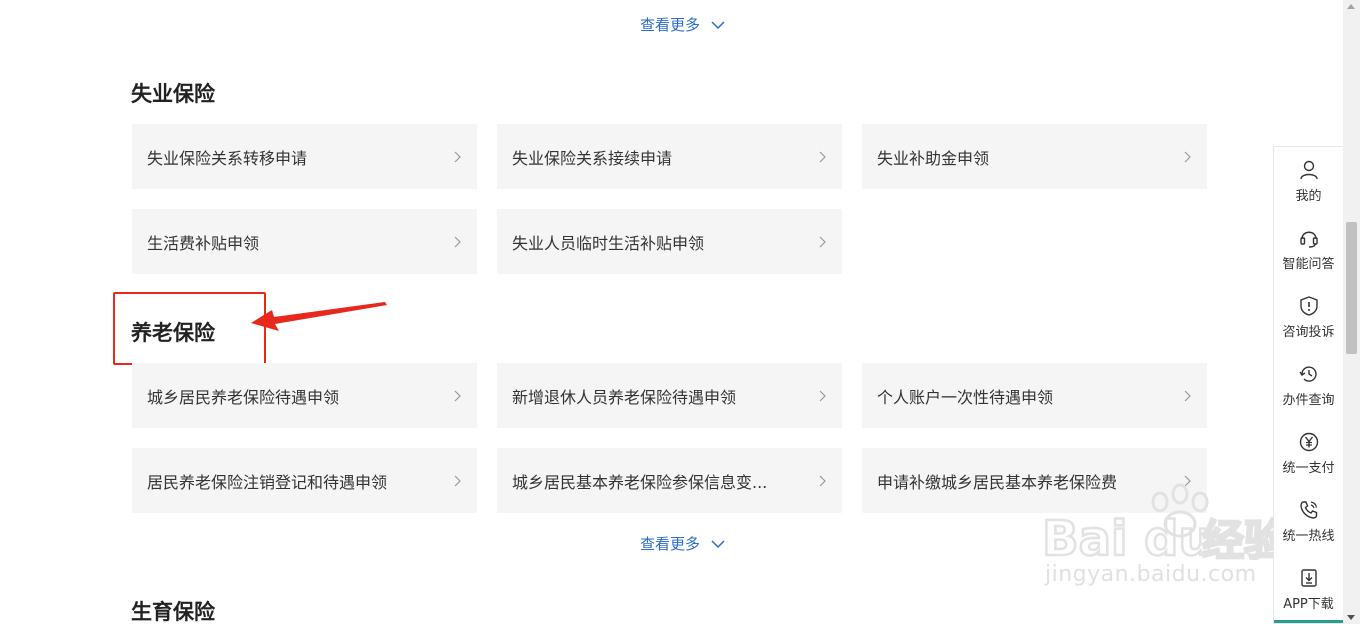 The image size is (1360, 624). What do you see at coordinates (1308, 239) in the screenshot?
I see `headset-icon` at bounding box center [1308, 239].